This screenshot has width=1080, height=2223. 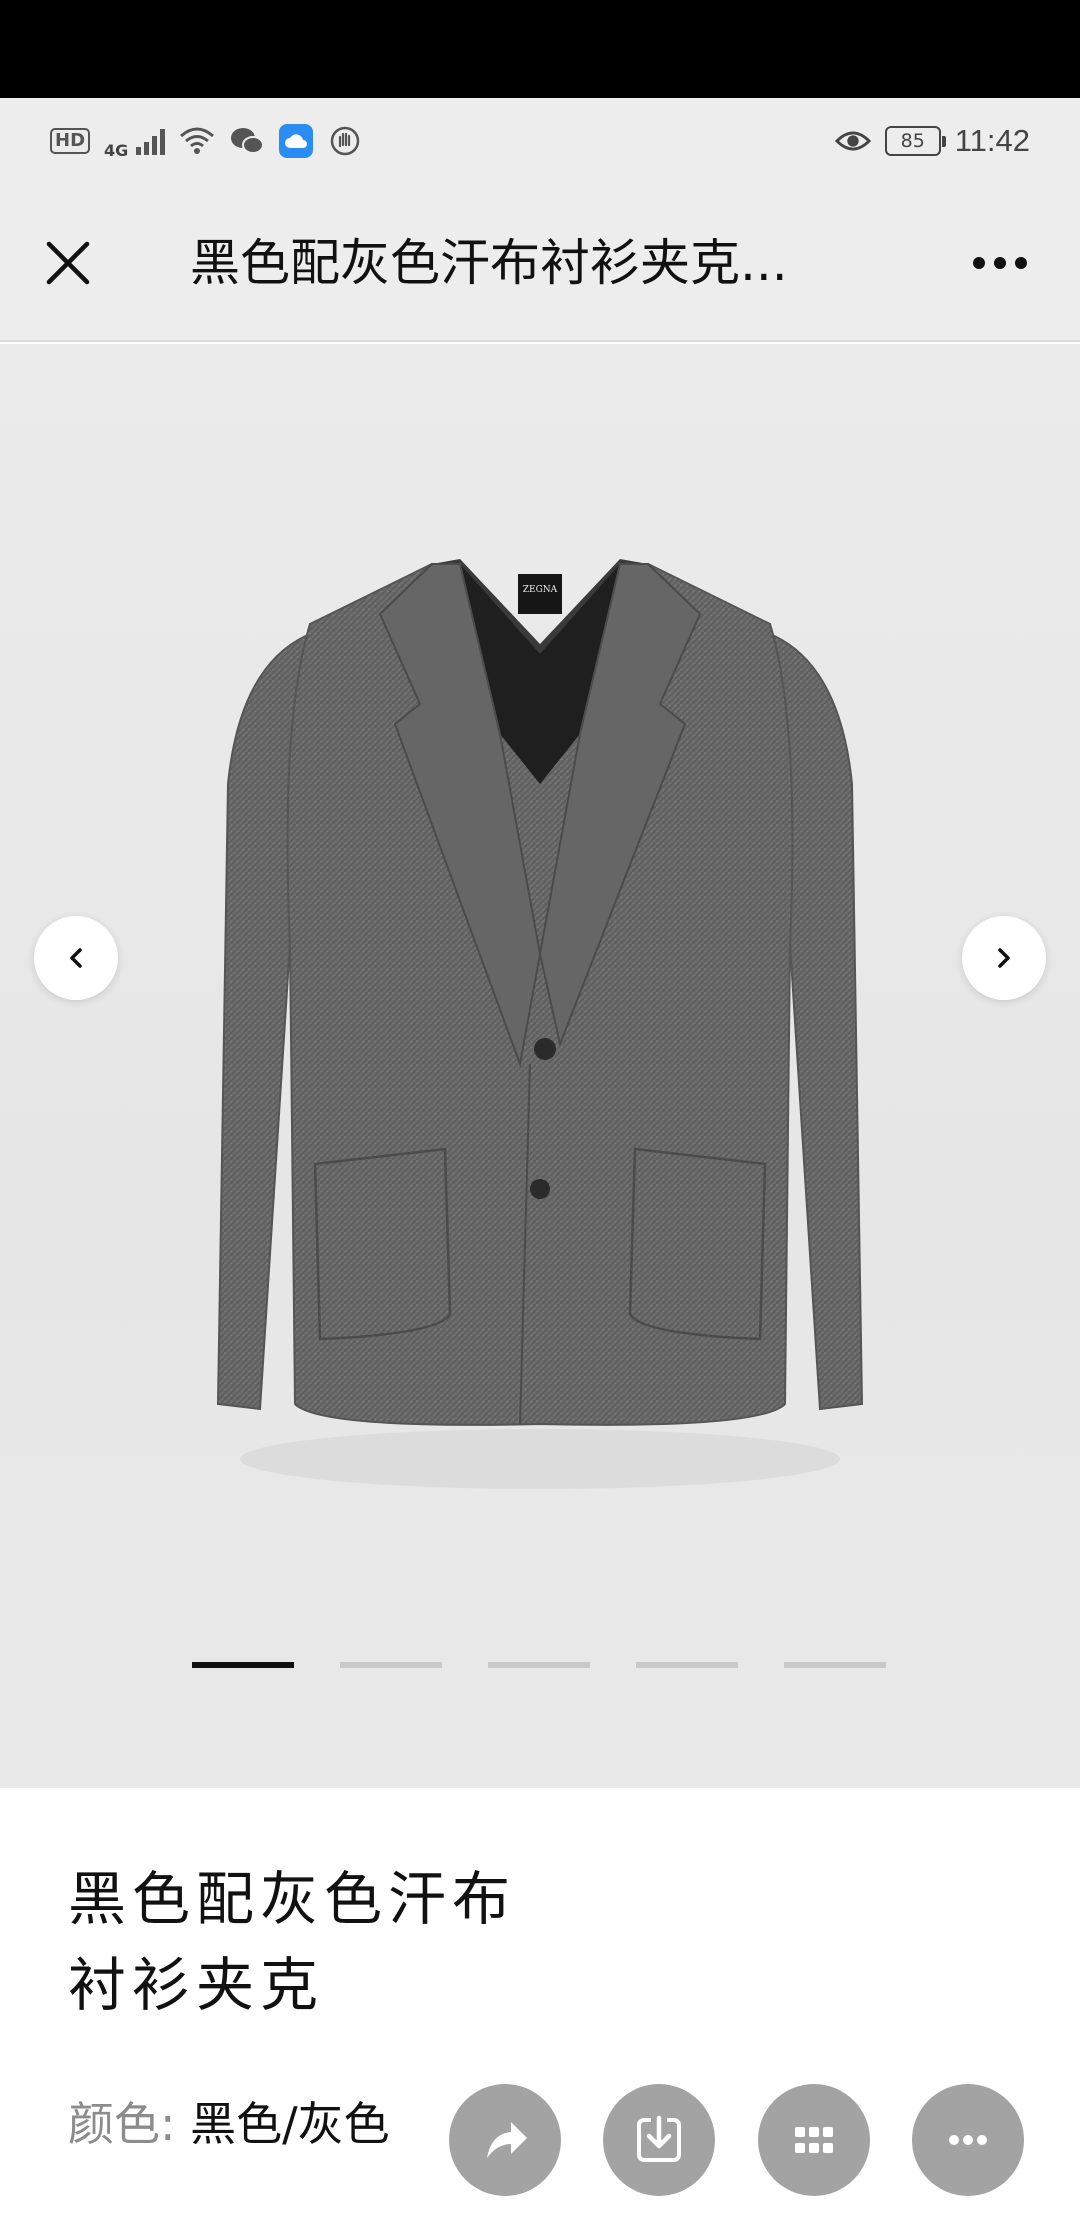 I want to click on product-title-line: 衬衫夹克, so click(x=196, y=1985).